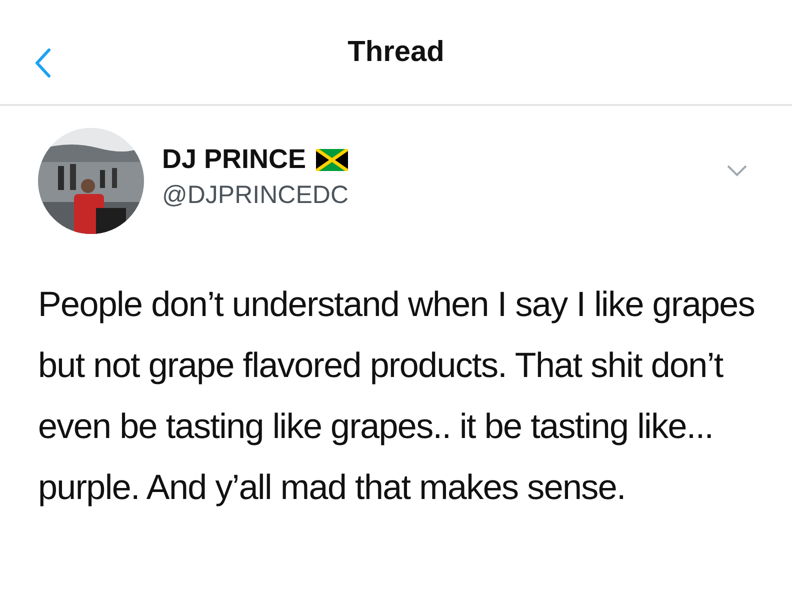 The width and height of the screenshot is (792, 603). What do you see at coordinates (255, 195) in the screenshot?
I see `author-handle: @DJPRINCEDC` at bounding box center [255, 195].